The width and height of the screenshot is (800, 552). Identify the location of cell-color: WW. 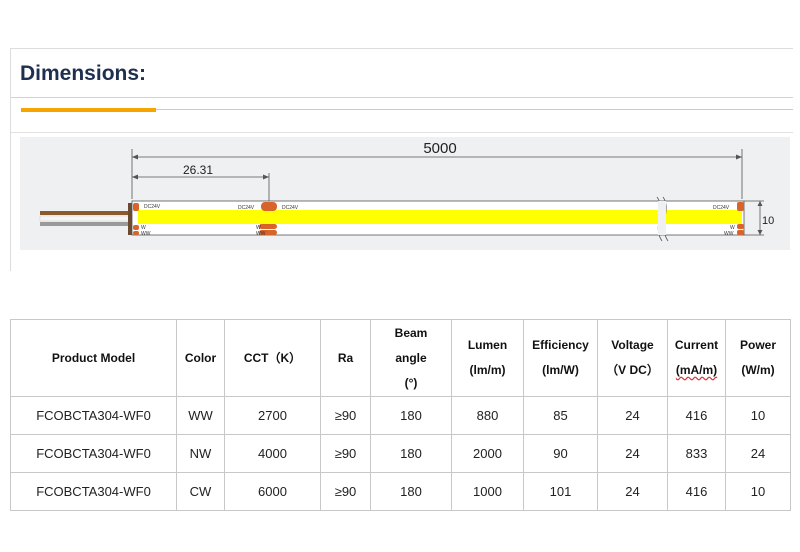
(200, 415).